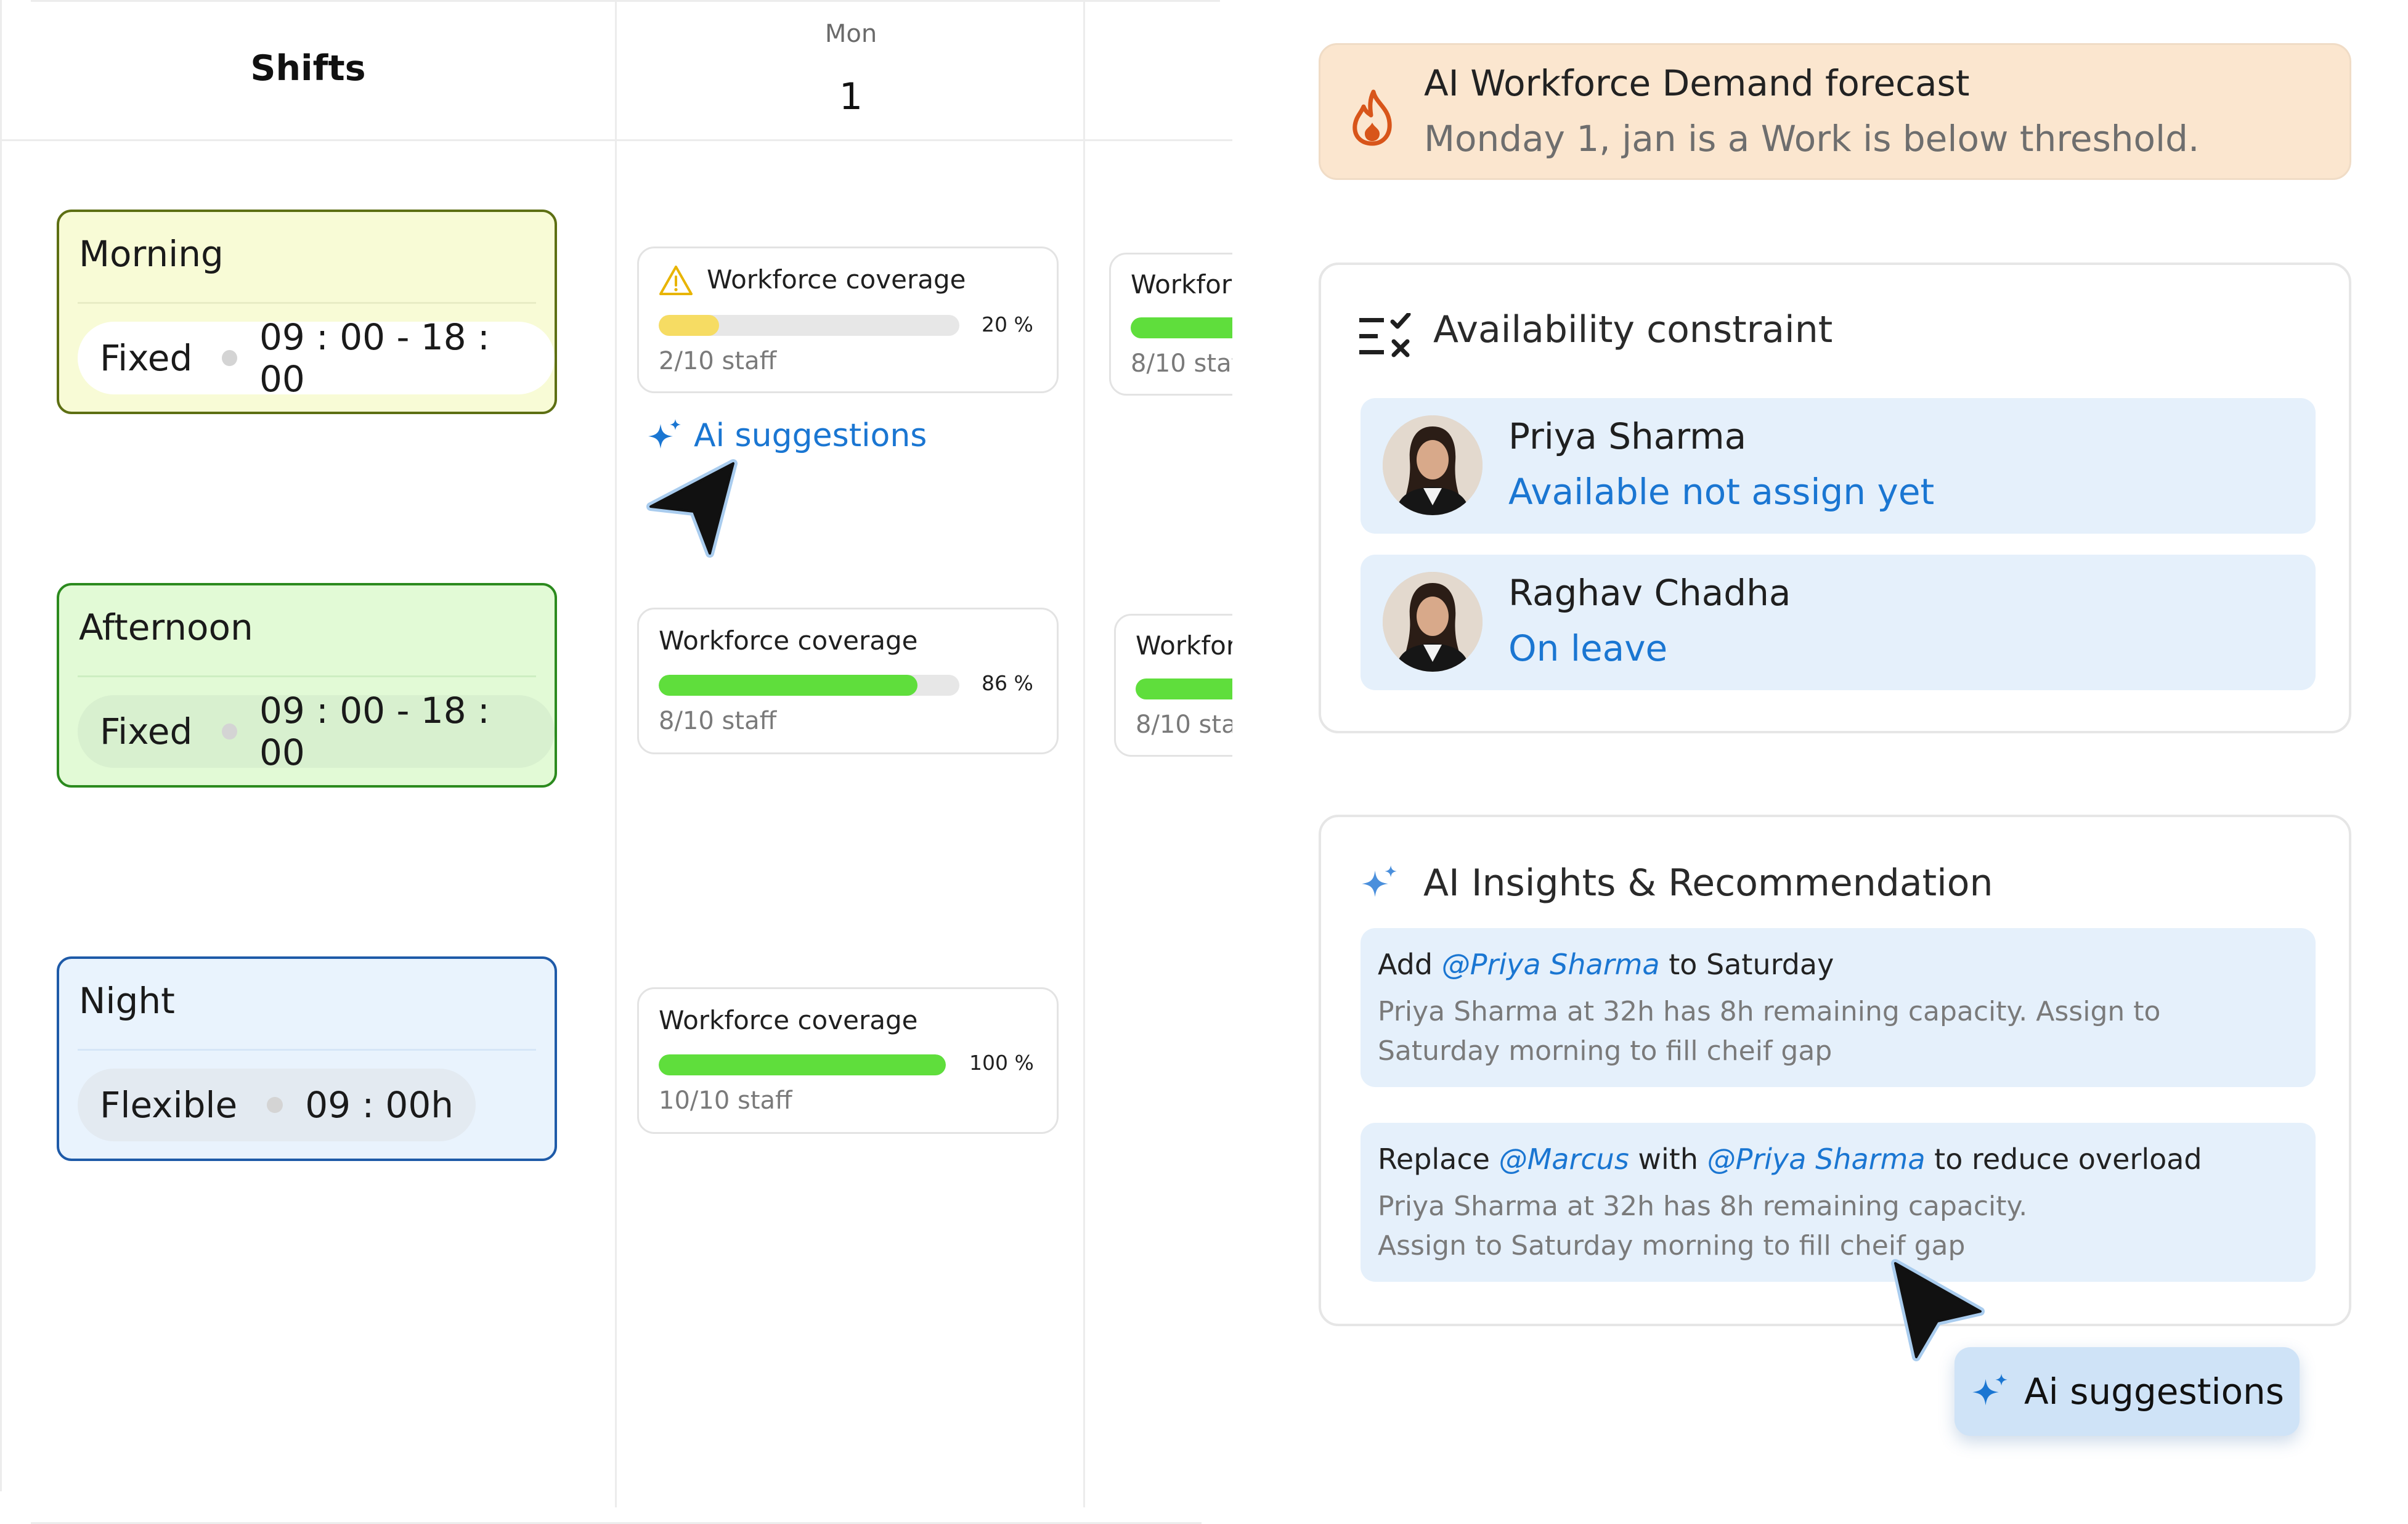 The width and height of the screenshot is (2408, 1524). Describe the element at coordinates (1007, 324) in the screenshot. I see `coverage-percent: 20 %` at that location.